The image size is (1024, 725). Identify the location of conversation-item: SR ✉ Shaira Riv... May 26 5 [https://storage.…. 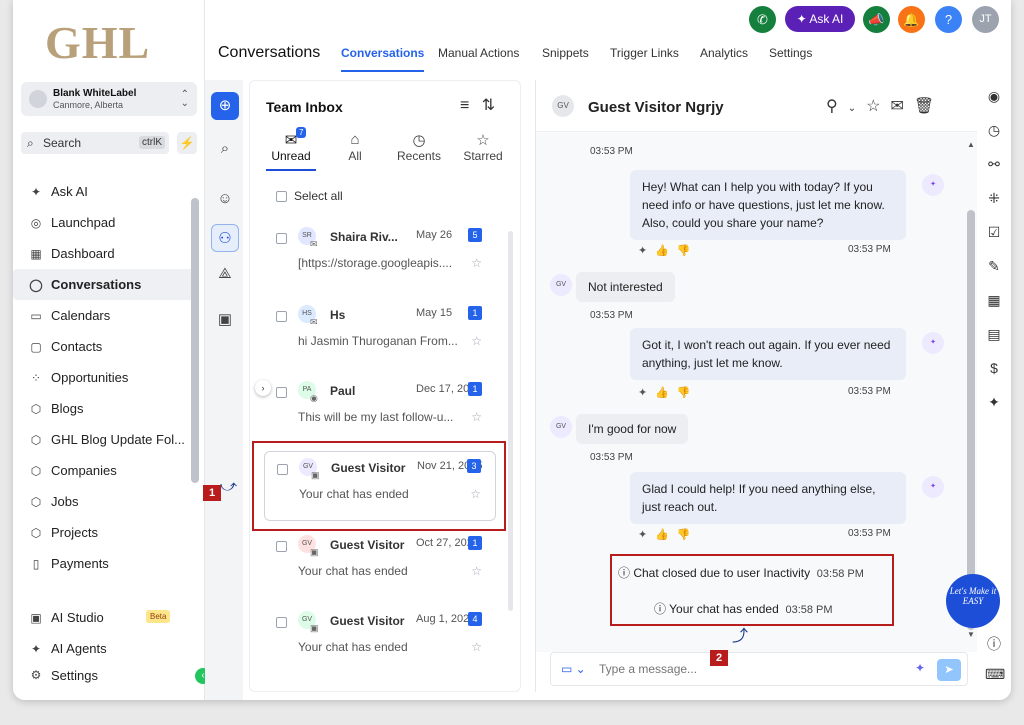
(380, 256).